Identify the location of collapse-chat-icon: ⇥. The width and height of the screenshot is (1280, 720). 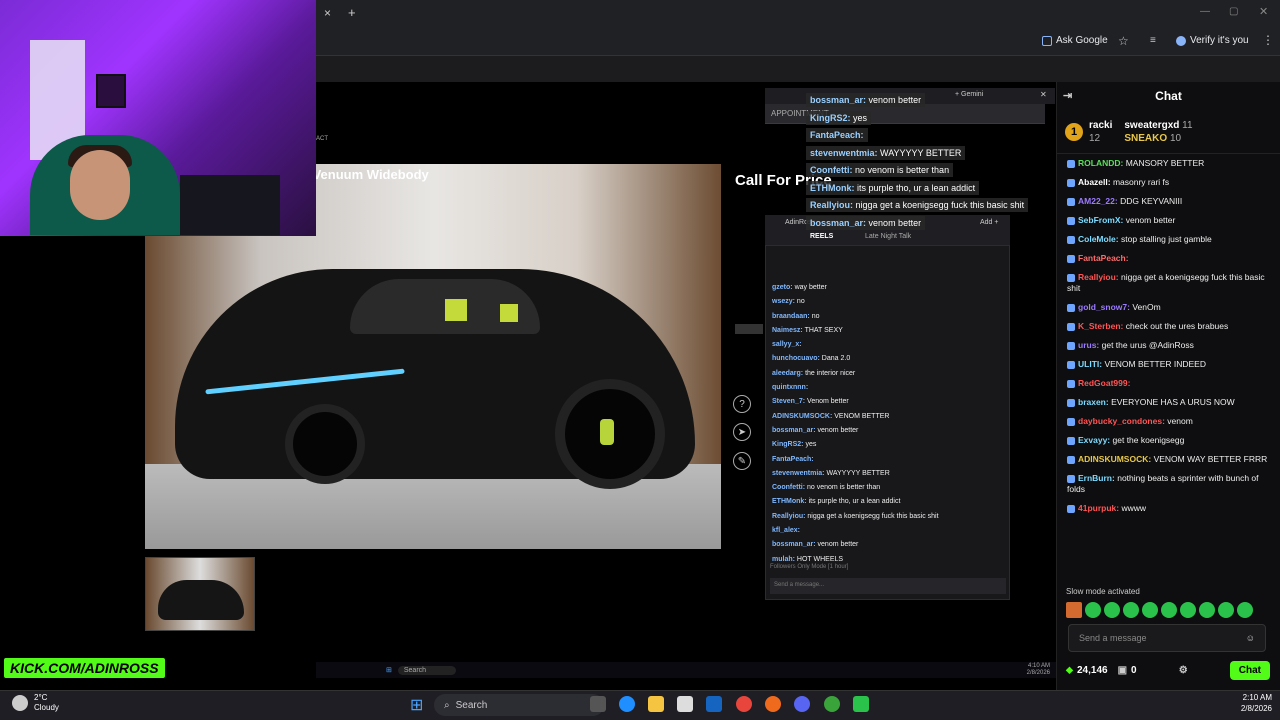
(1067, 95).